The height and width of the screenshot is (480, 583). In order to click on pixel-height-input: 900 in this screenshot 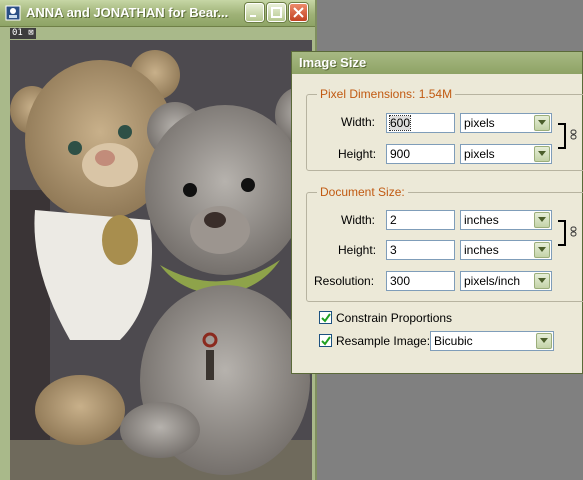, I will do `click(420, 154)`.